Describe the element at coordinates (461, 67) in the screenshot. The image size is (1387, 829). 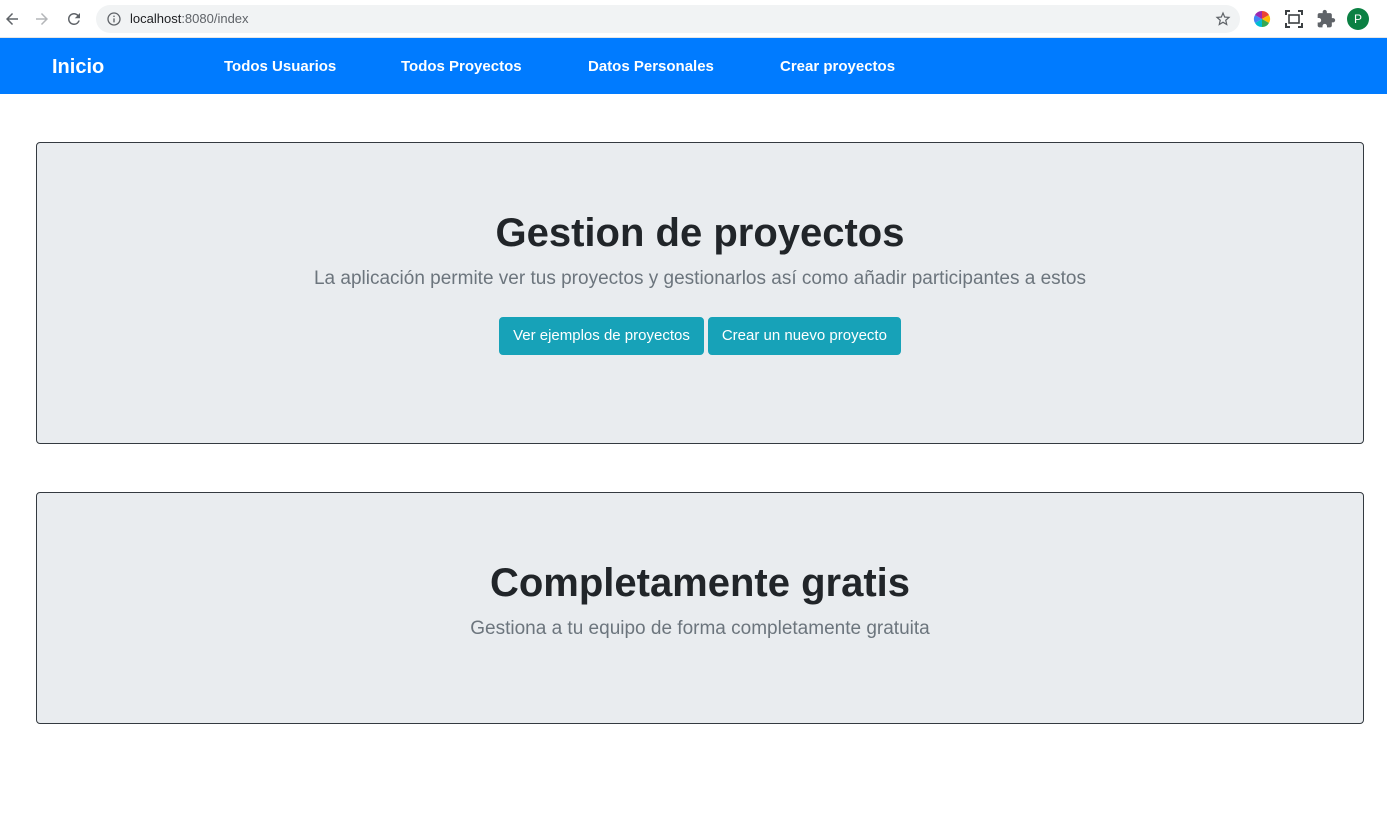
I see `nav-link-todos-proyectos: Todos Proyectos` at that location.